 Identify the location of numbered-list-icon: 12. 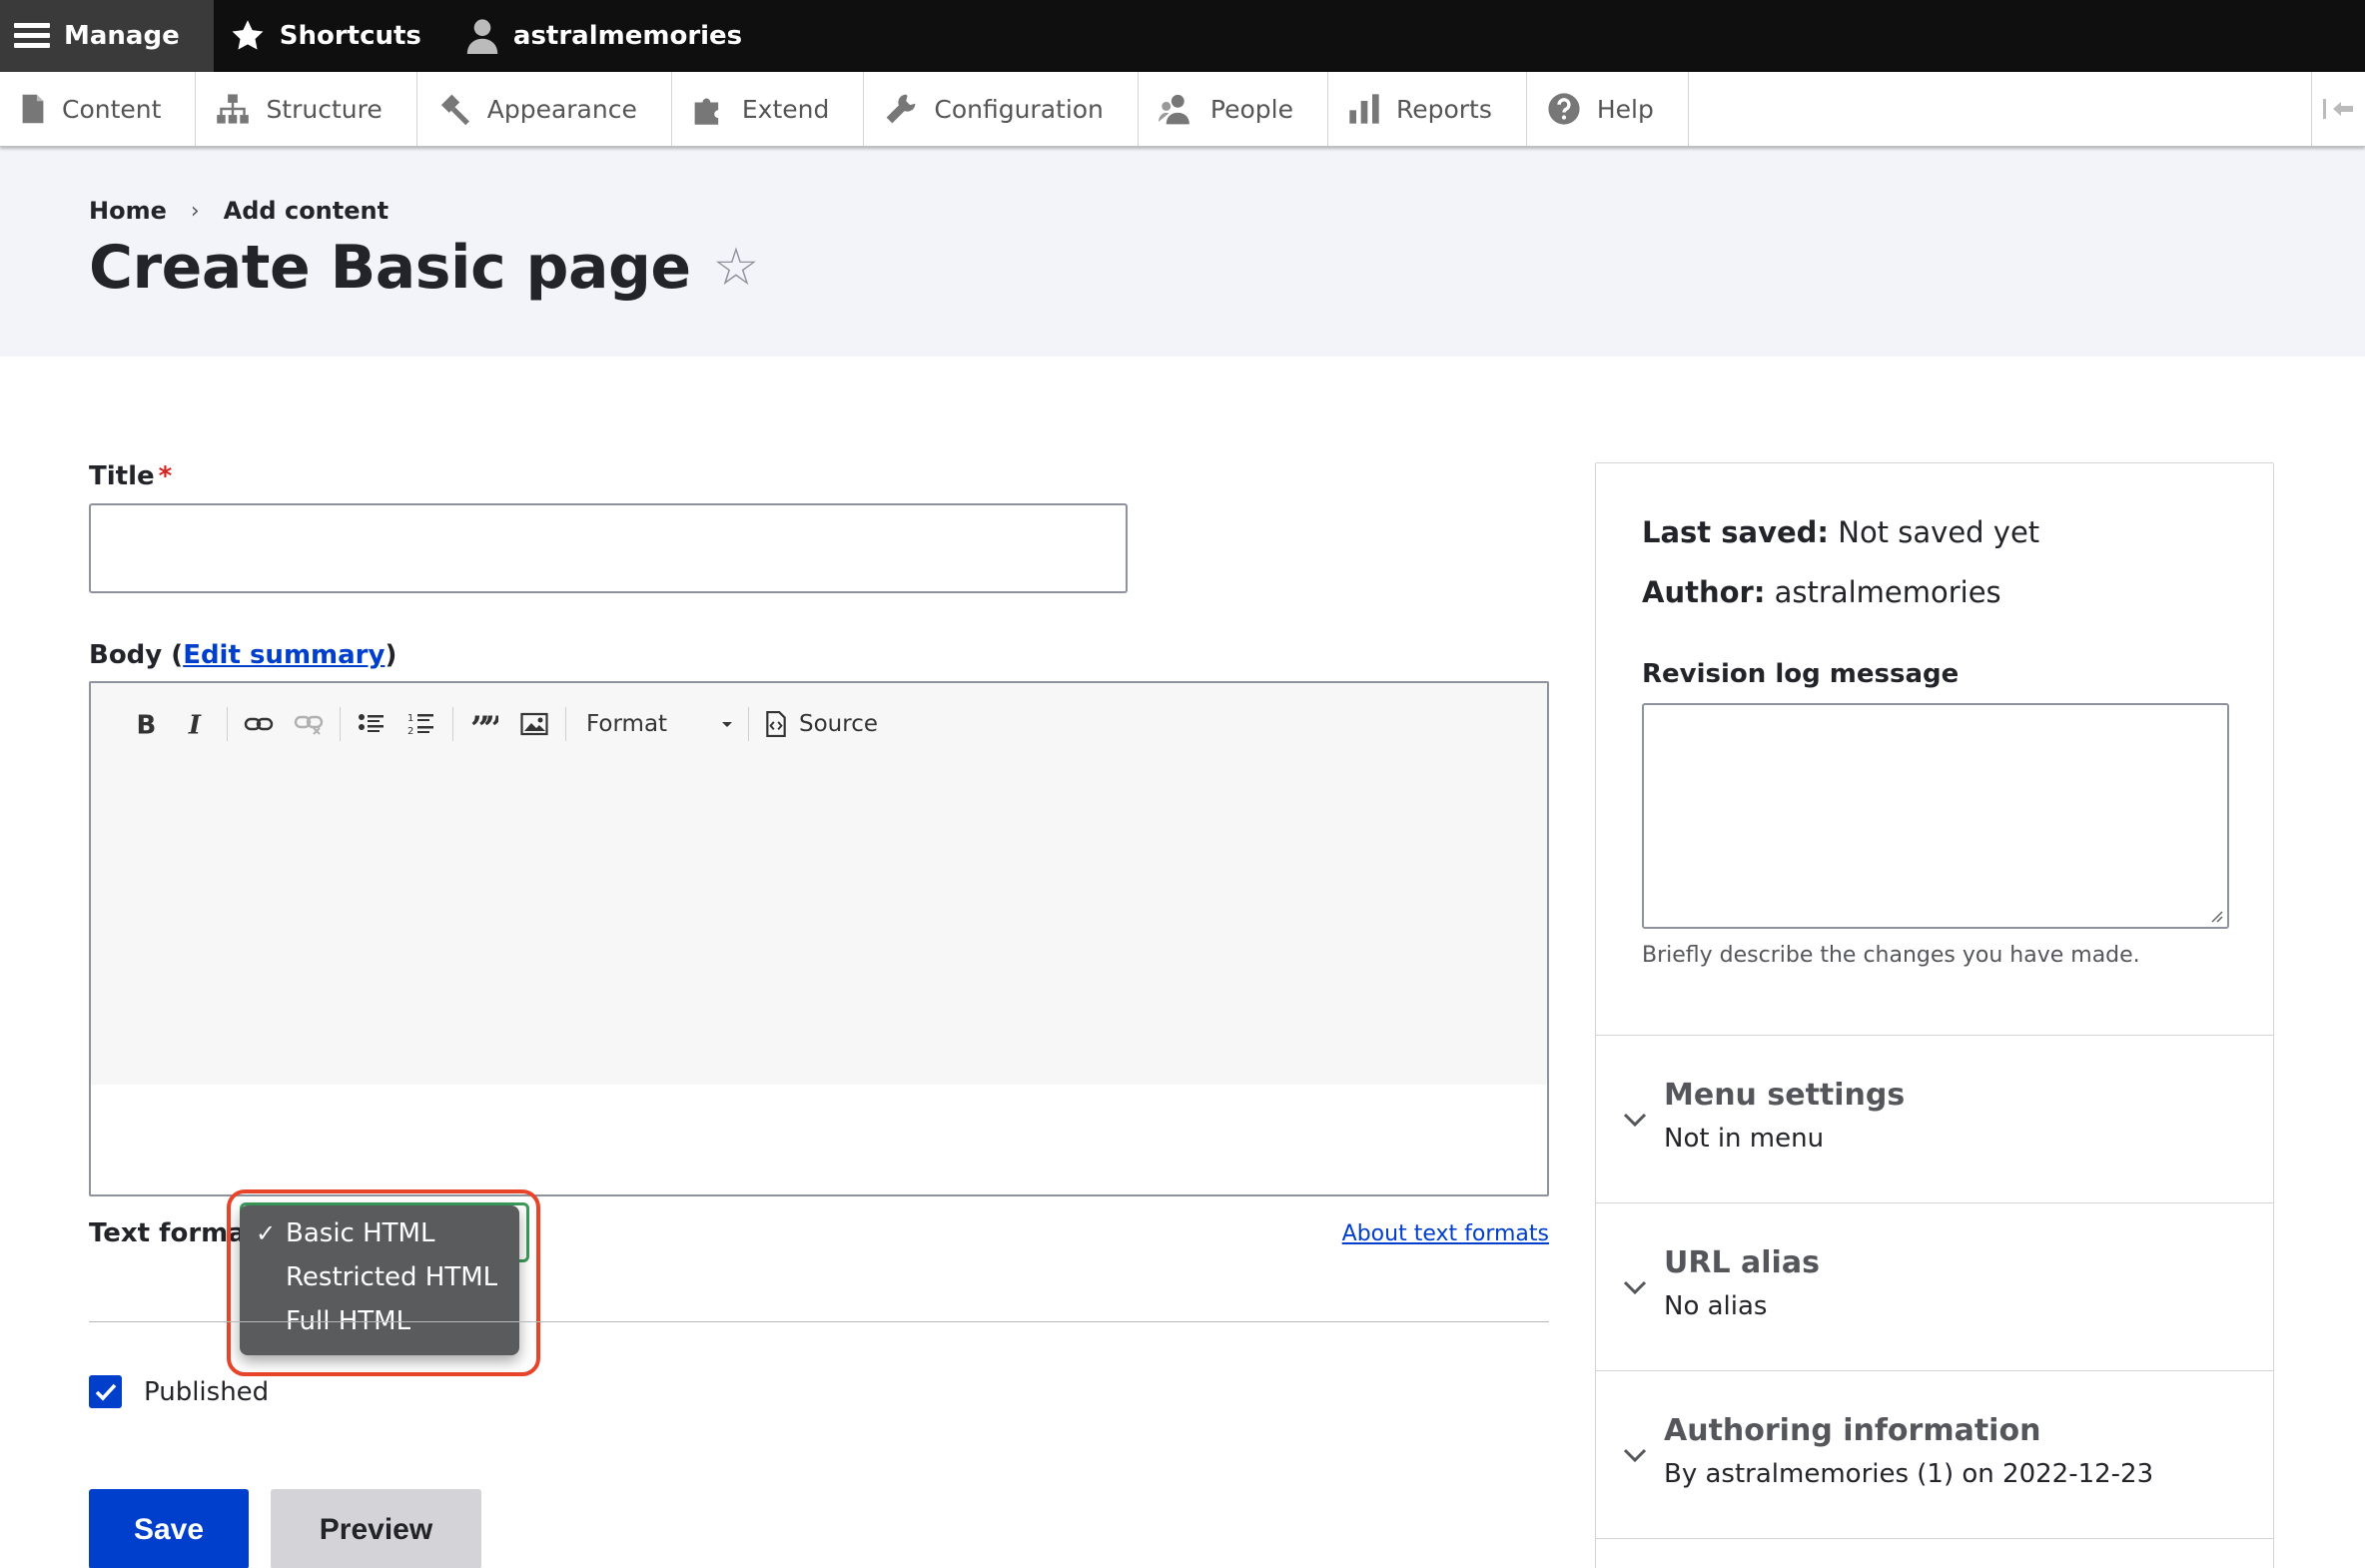
(420, 725).